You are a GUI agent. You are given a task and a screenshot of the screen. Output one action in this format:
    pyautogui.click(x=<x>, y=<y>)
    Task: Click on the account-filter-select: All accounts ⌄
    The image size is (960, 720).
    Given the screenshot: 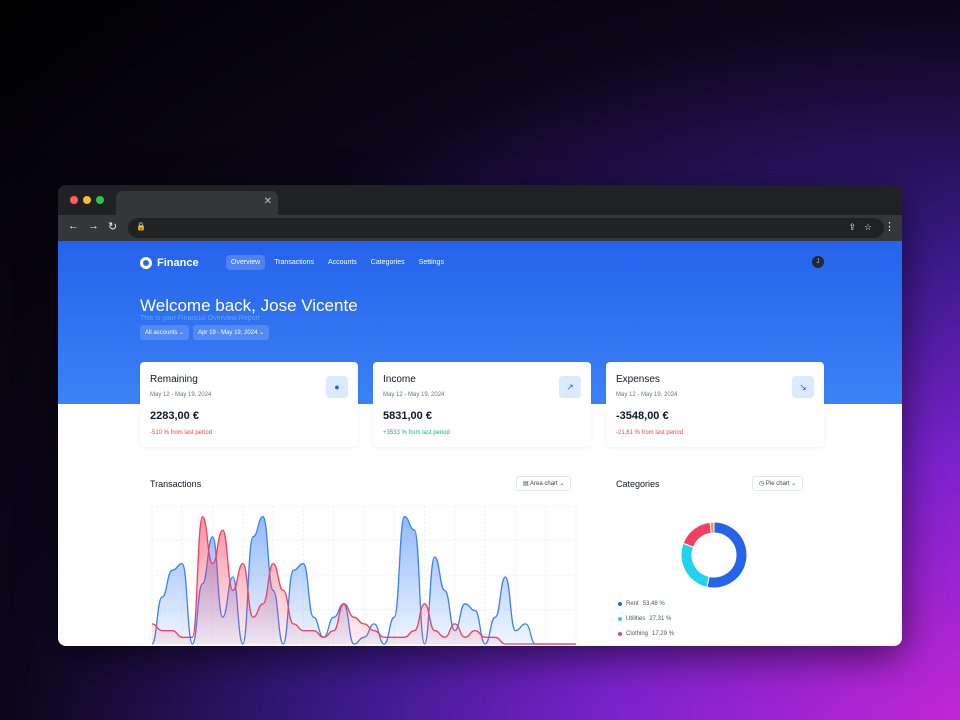 What is the action you would take?
    pyautogui.click(x=165, y=332)
    